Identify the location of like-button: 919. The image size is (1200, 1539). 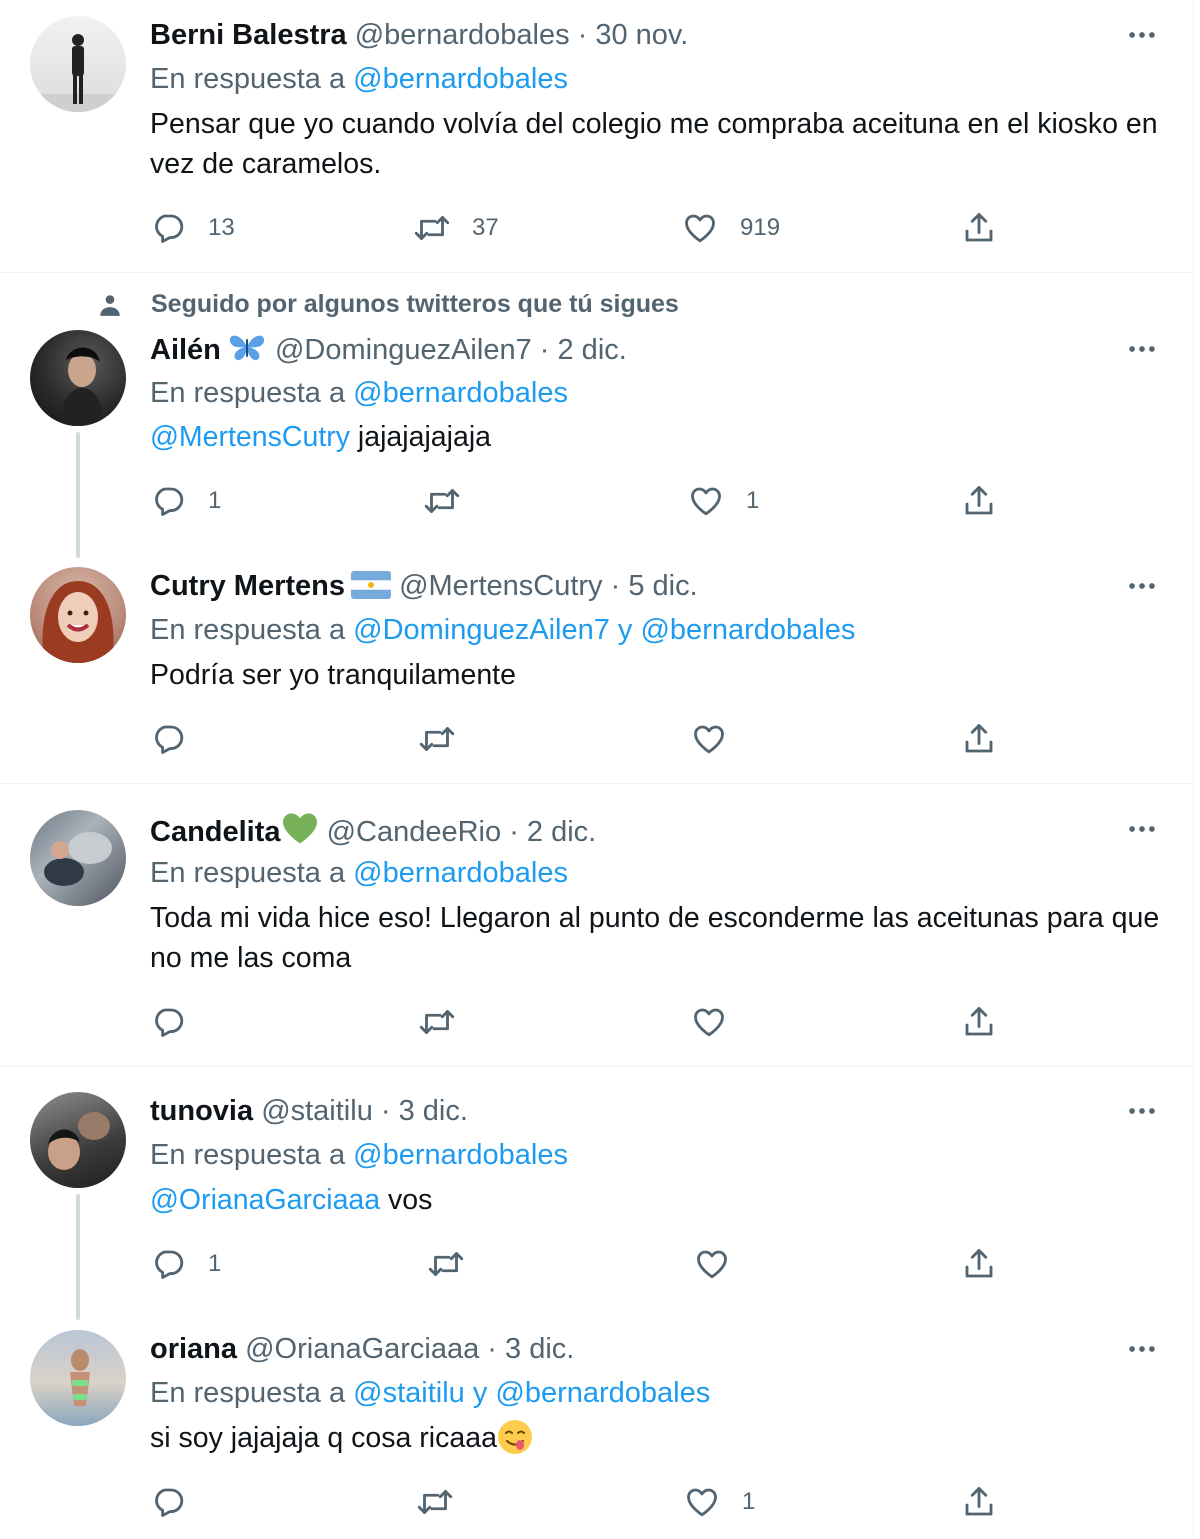
(731, 228).